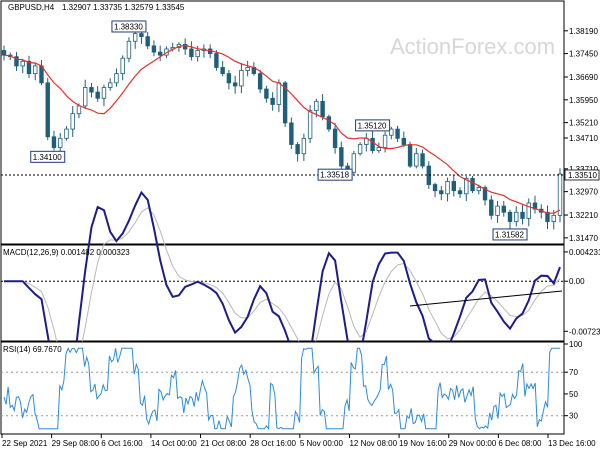 The height and width of the screenshot is (450, 600). I want to click on price-tick-label: 1.32210, so click(583, 215).